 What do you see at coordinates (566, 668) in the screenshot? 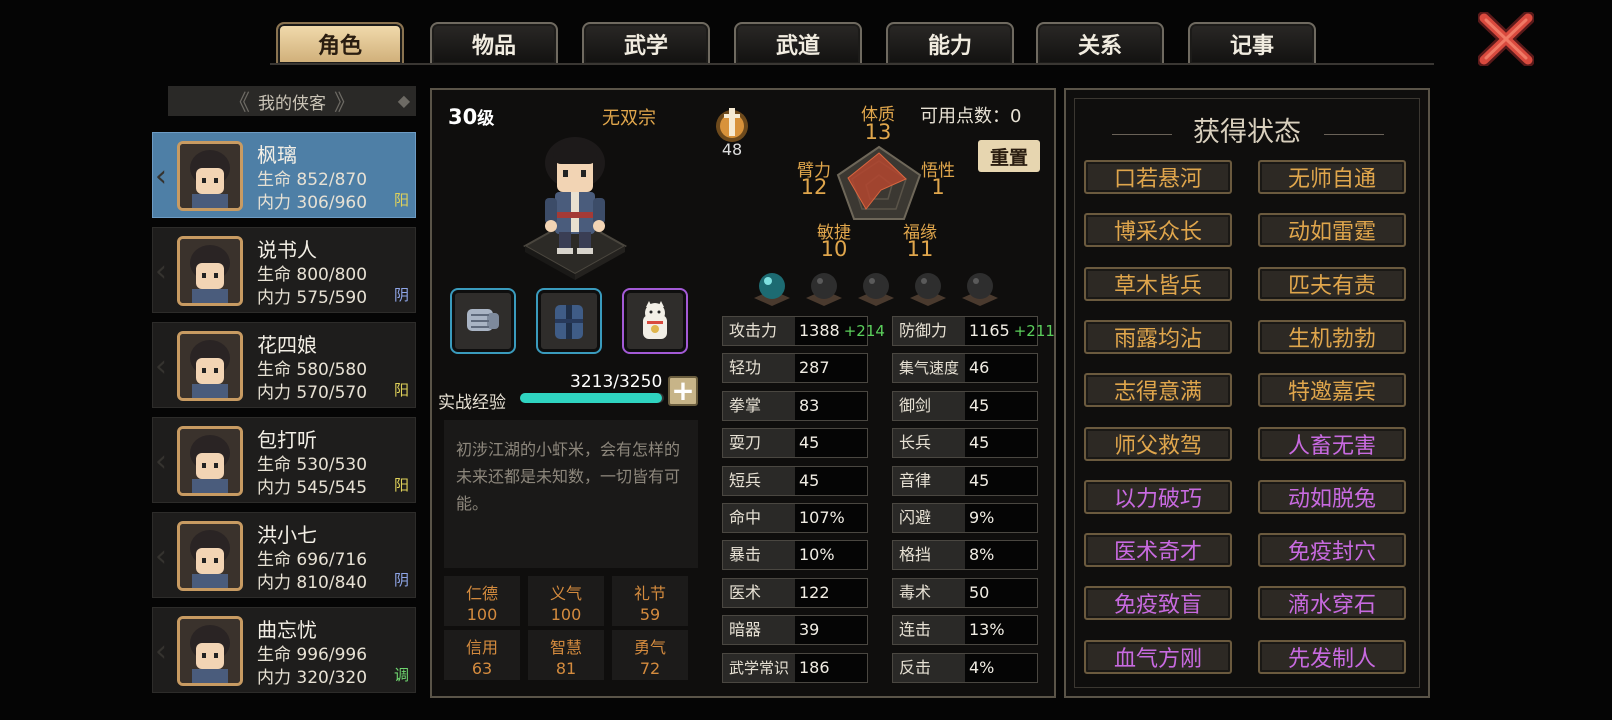
I see `virtue-value: 81` at bounding box center [566, 668].